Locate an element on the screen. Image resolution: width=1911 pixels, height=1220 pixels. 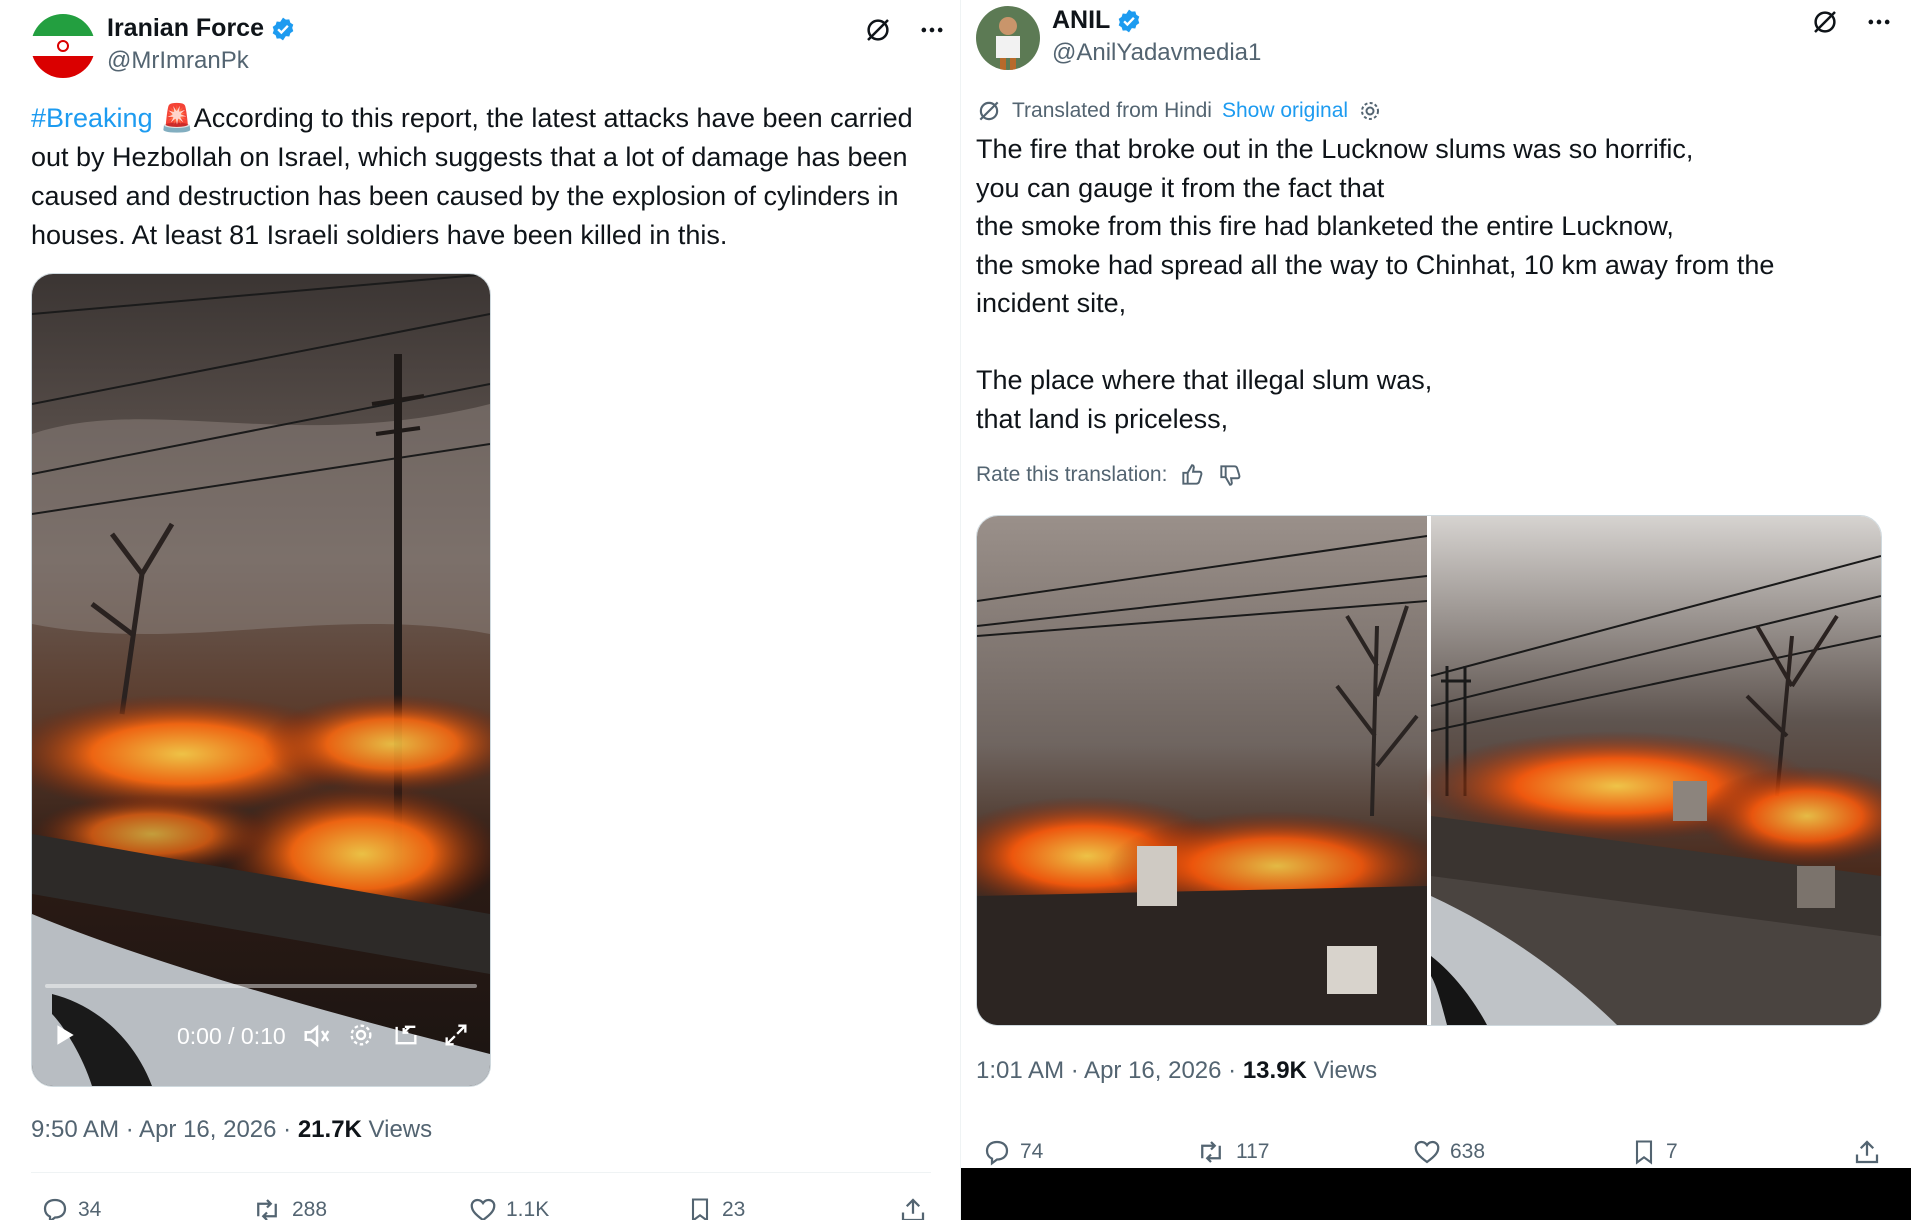
like-count: 1.1K is located at coordinates (528, 1209).